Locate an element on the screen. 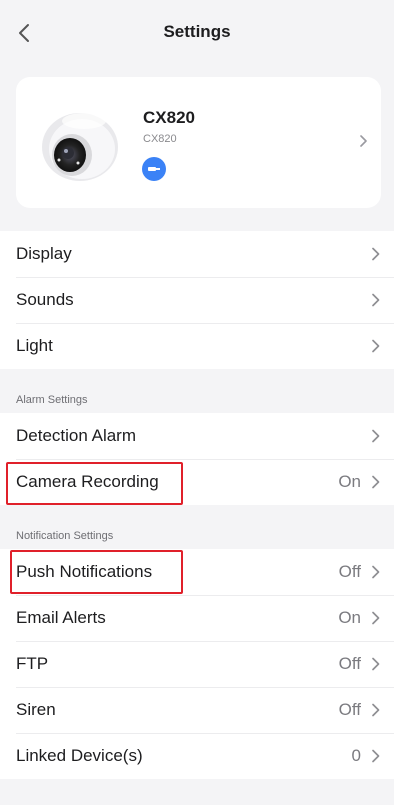  push-notifications-row: Push Notifications Off is located at coordinates (197, 572).